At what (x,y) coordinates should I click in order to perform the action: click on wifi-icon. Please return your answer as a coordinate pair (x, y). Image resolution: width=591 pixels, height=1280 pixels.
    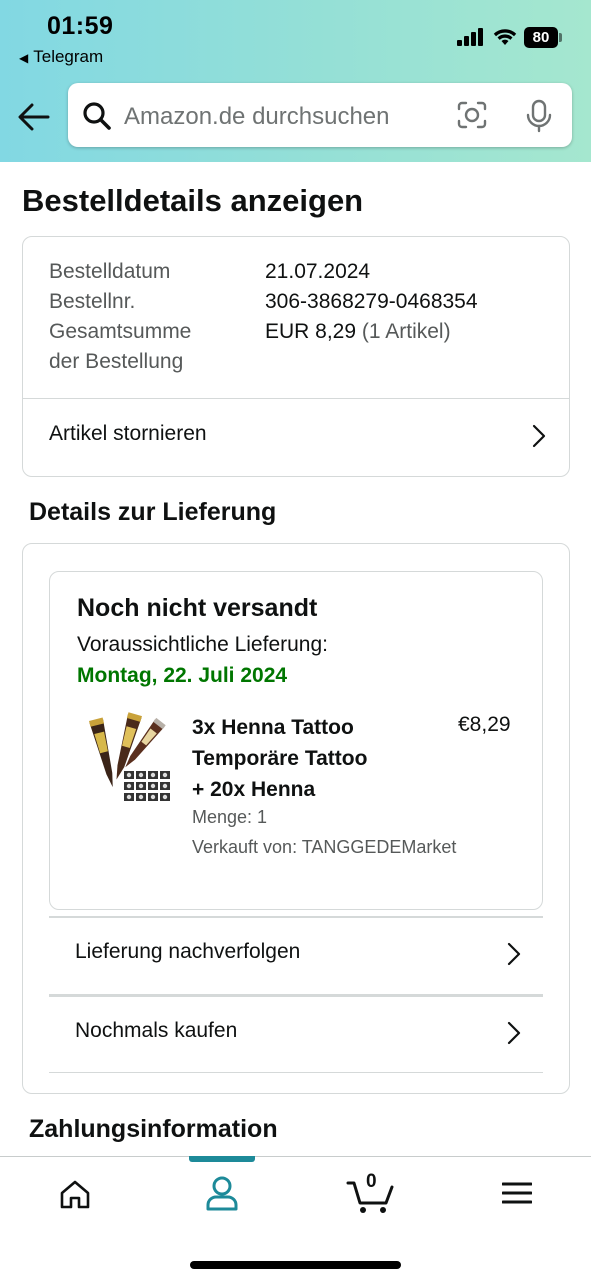
    Looking at the image, I should click on (505, 37).